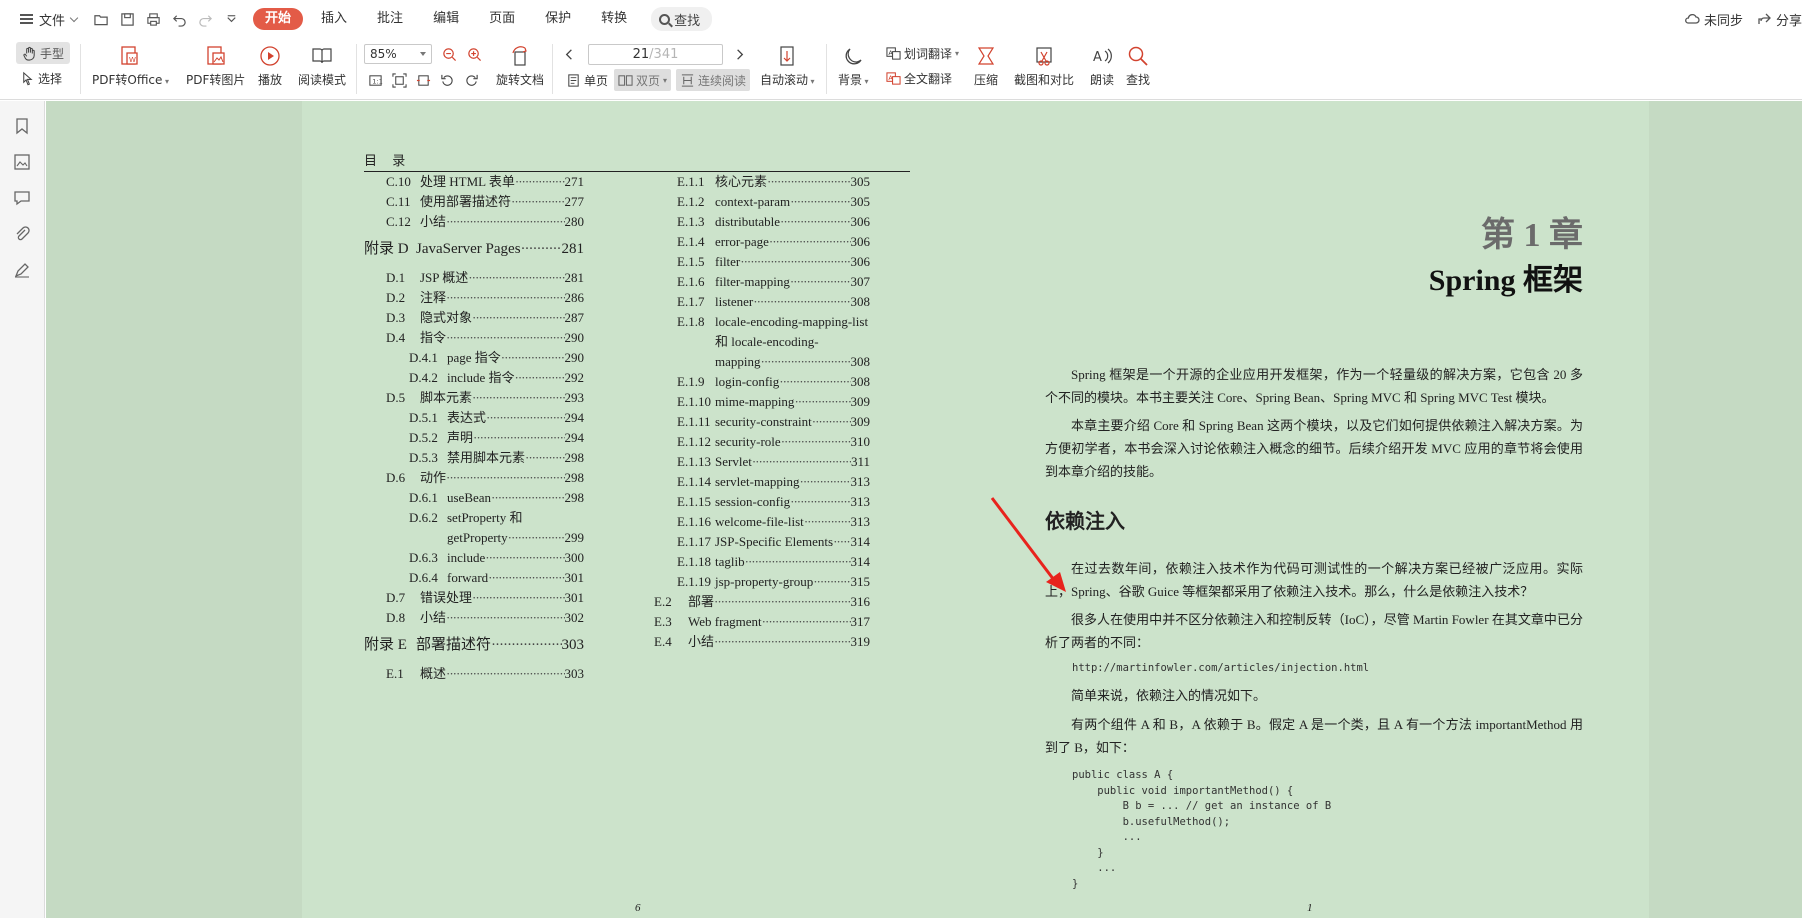  What do you see at coordinates (474, 54) in the screenshot?
I see `zoom-in-icon` at bounding box center [474, 54].